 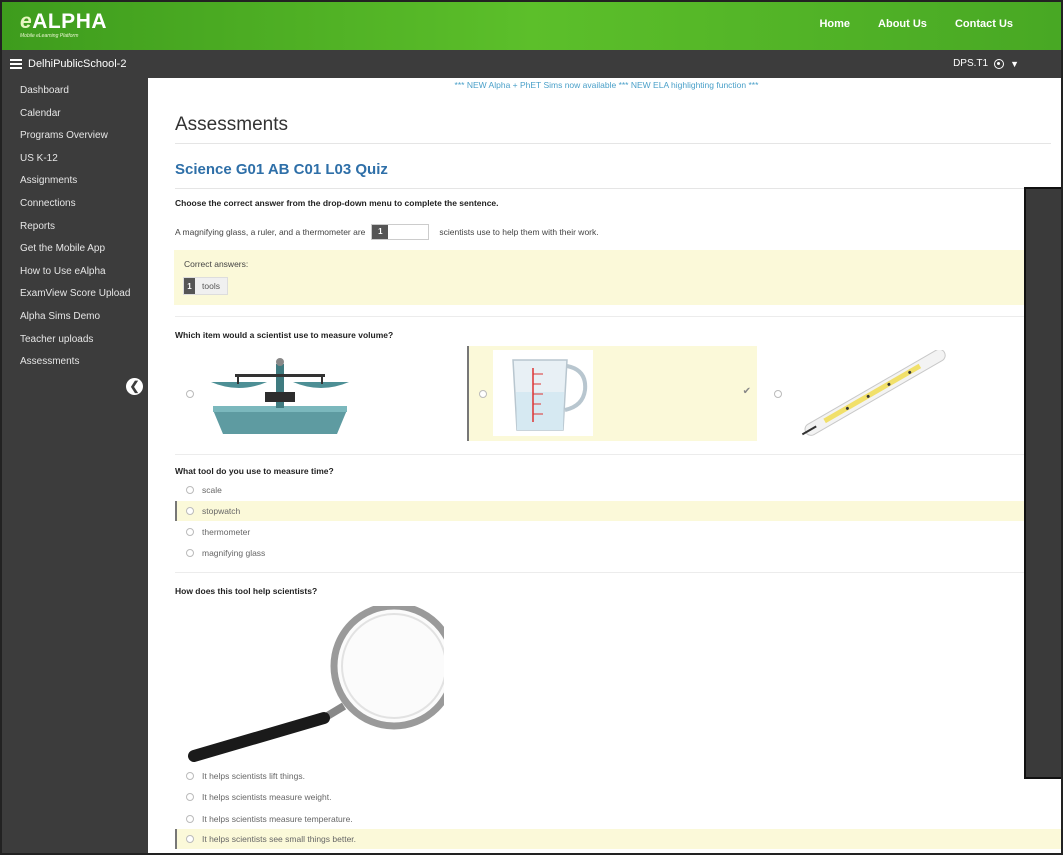 What do you see at coordinates (77, 64) in the screenshot?
I see `school-name: DelhiPublicSchool-2` at bounding box center [77, 64].